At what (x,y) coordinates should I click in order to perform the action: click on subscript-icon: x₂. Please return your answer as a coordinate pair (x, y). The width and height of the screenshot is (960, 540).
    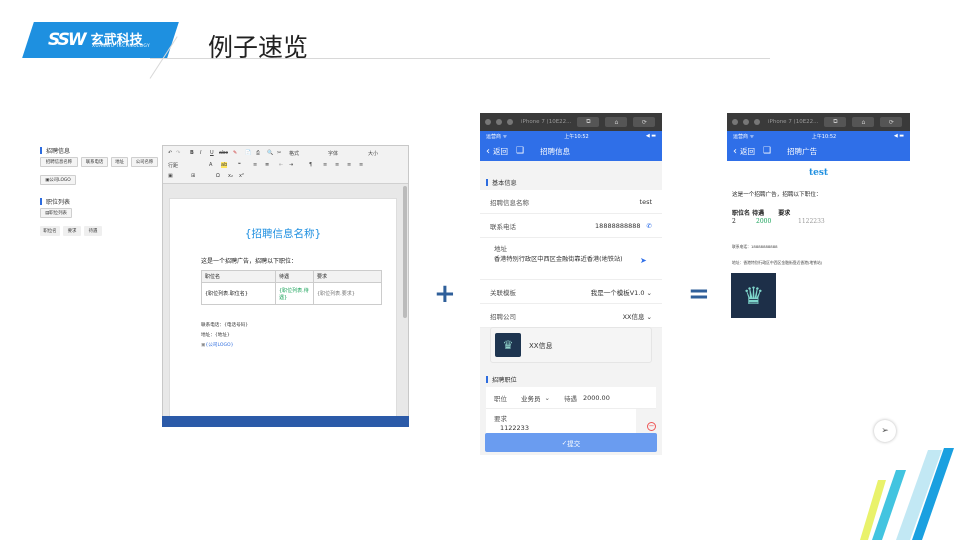
    Looking at the image, I should click on (230, 176).